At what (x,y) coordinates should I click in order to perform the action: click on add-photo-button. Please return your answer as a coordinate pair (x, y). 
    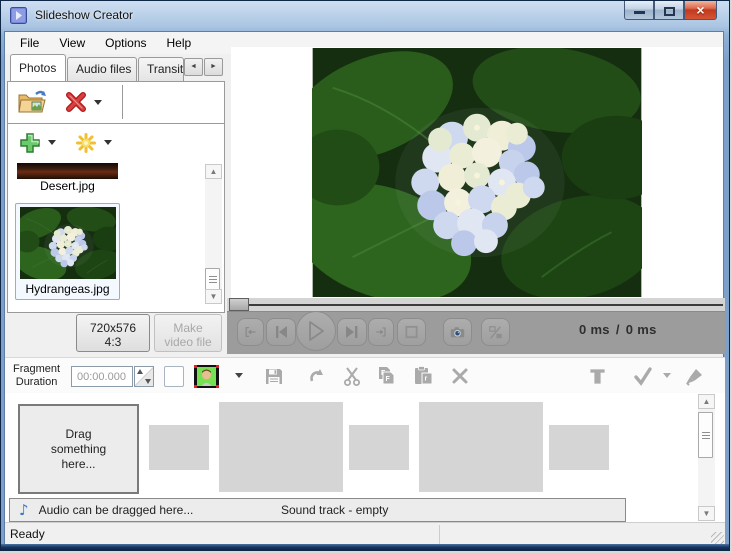
    Looking at the image, I should click on (30, 143).